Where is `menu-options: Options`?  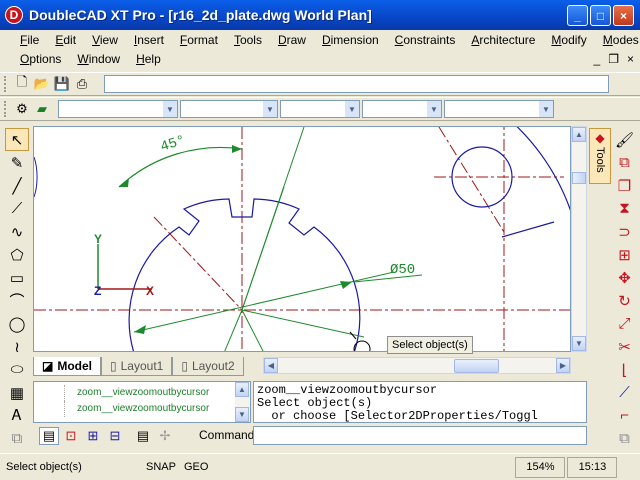 menu-options: Options is located at coordinates (40, 59).